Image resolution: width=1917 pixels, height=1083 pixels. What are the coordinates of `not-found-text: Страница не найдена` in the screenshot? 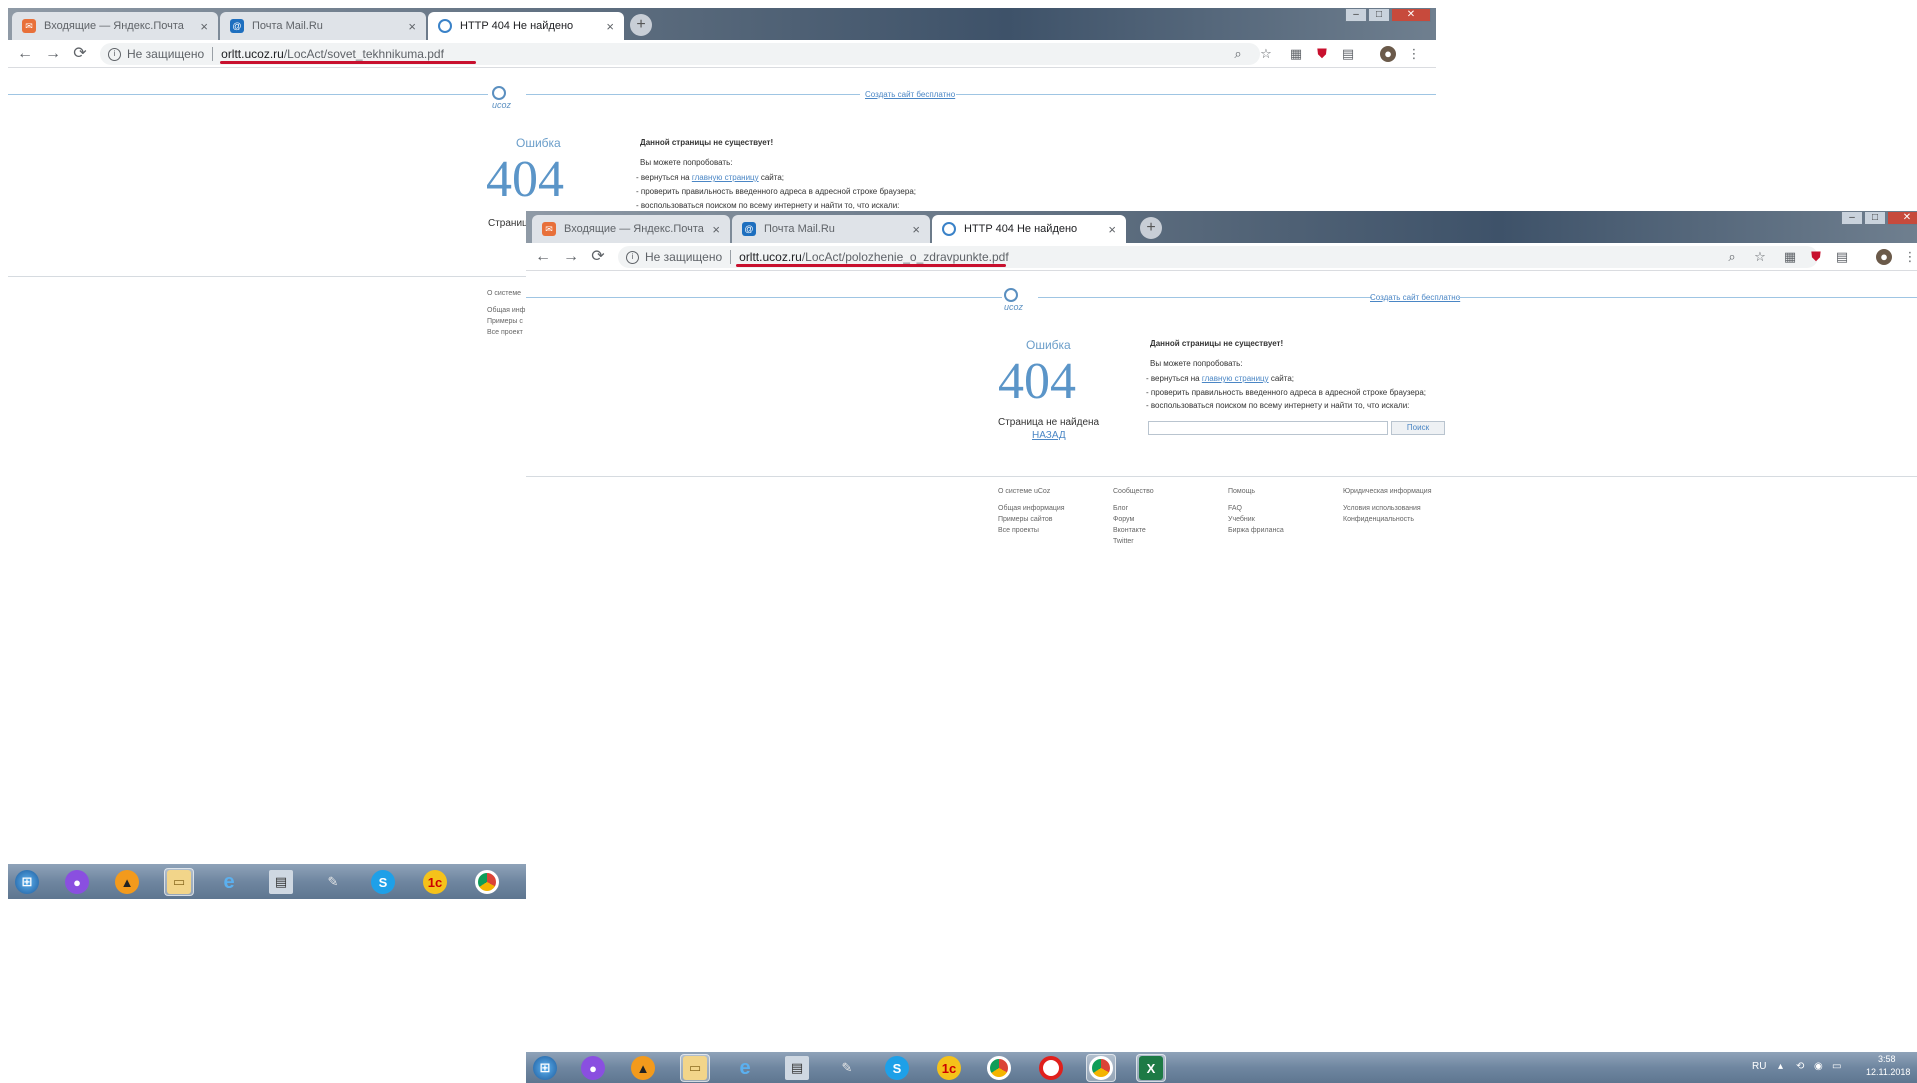 It's located at (1049, 422).